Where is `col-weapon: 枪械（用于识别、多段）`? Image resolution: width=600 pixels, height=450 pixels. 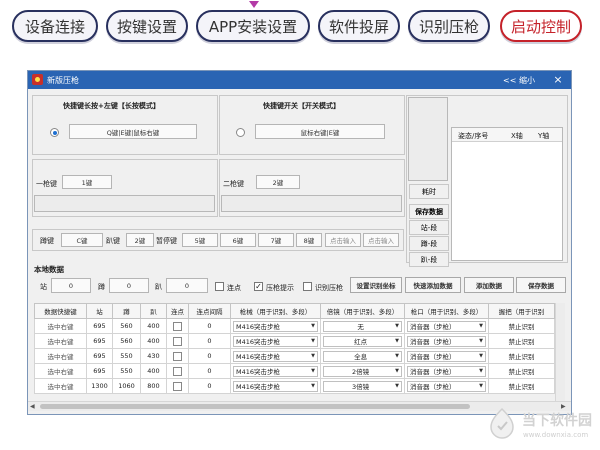 col-weapon: 枪械（用于识别、多段） is located at coordinates (275, 311).